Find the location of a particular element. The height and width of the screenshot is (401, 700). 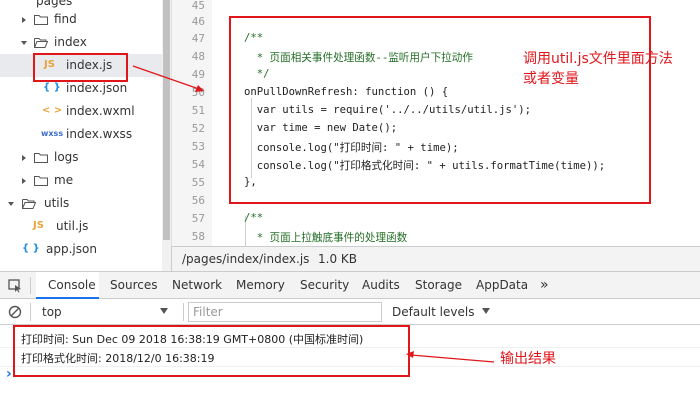

tree-item-label: utils is located at coordinates (57, 203).